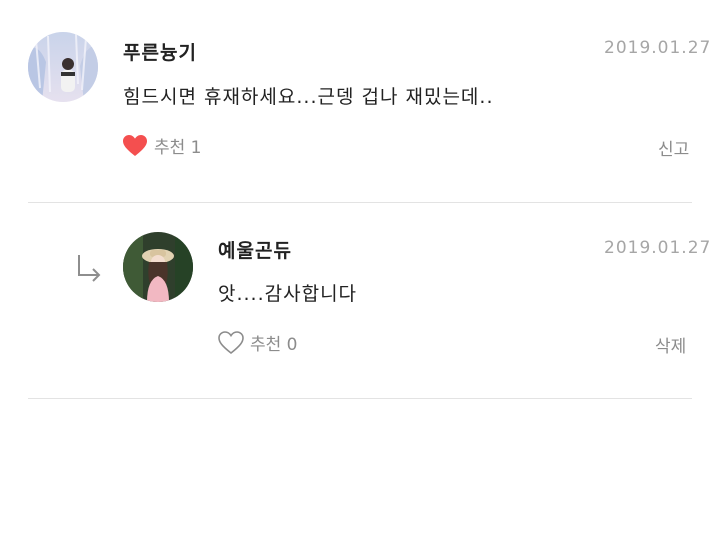 The image size is (715, 535). What do you see at coordinates (288, 294) in the screenshot?
I see `comment-text: 앗....감사합니다` at bounding box center [288, 294].